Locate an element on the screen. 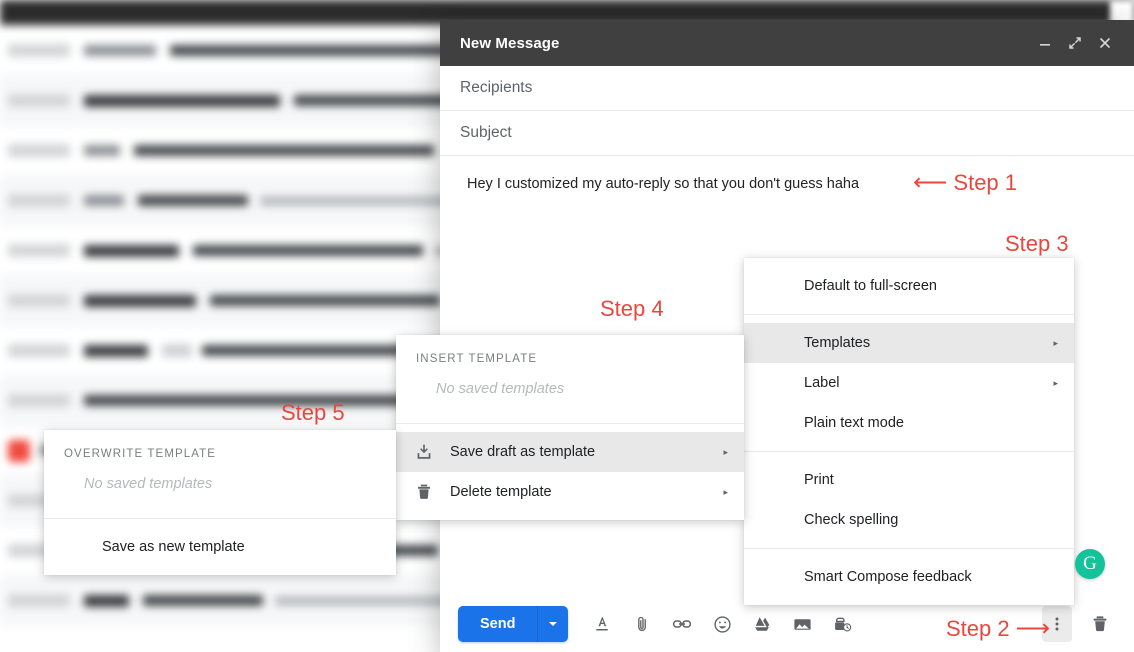  send-button-group: Send is located at coordinates (513, 624).